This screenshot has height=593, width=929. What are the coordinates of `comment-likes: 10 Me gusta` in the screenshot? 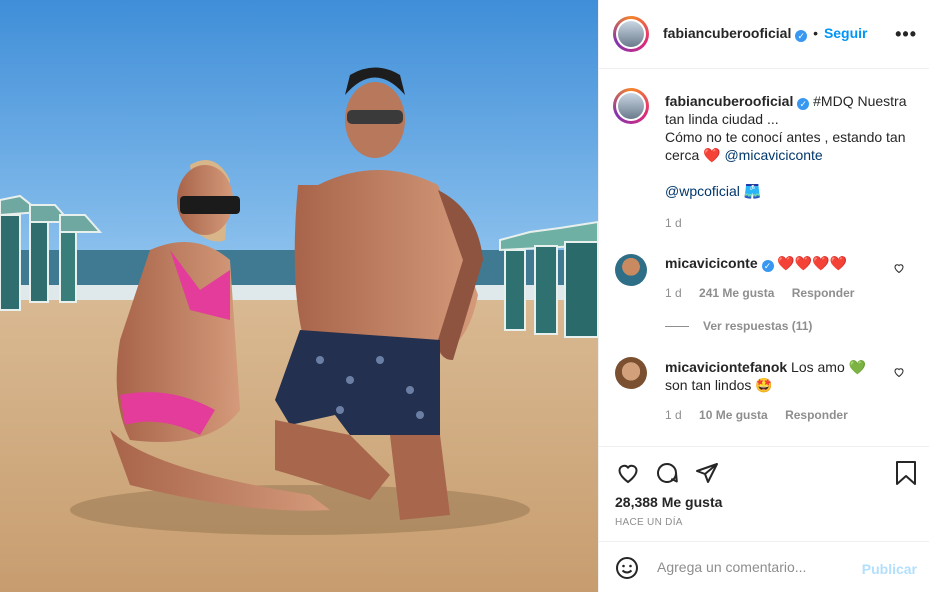 It's located at (733, 415).